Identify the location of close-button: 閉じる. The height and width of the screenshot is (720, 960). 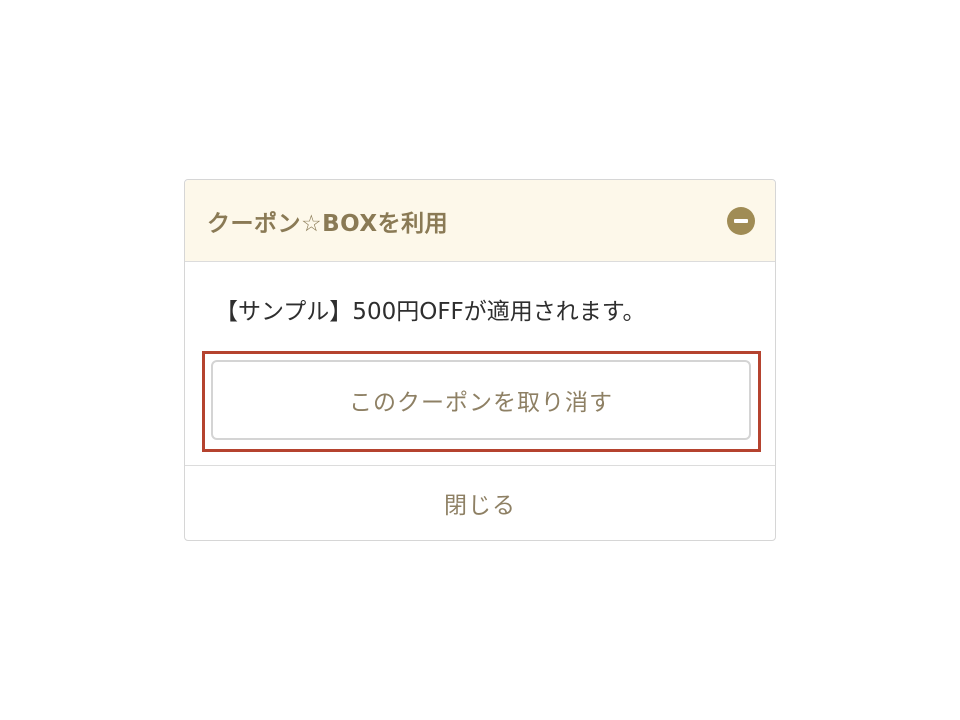
(480, 503).